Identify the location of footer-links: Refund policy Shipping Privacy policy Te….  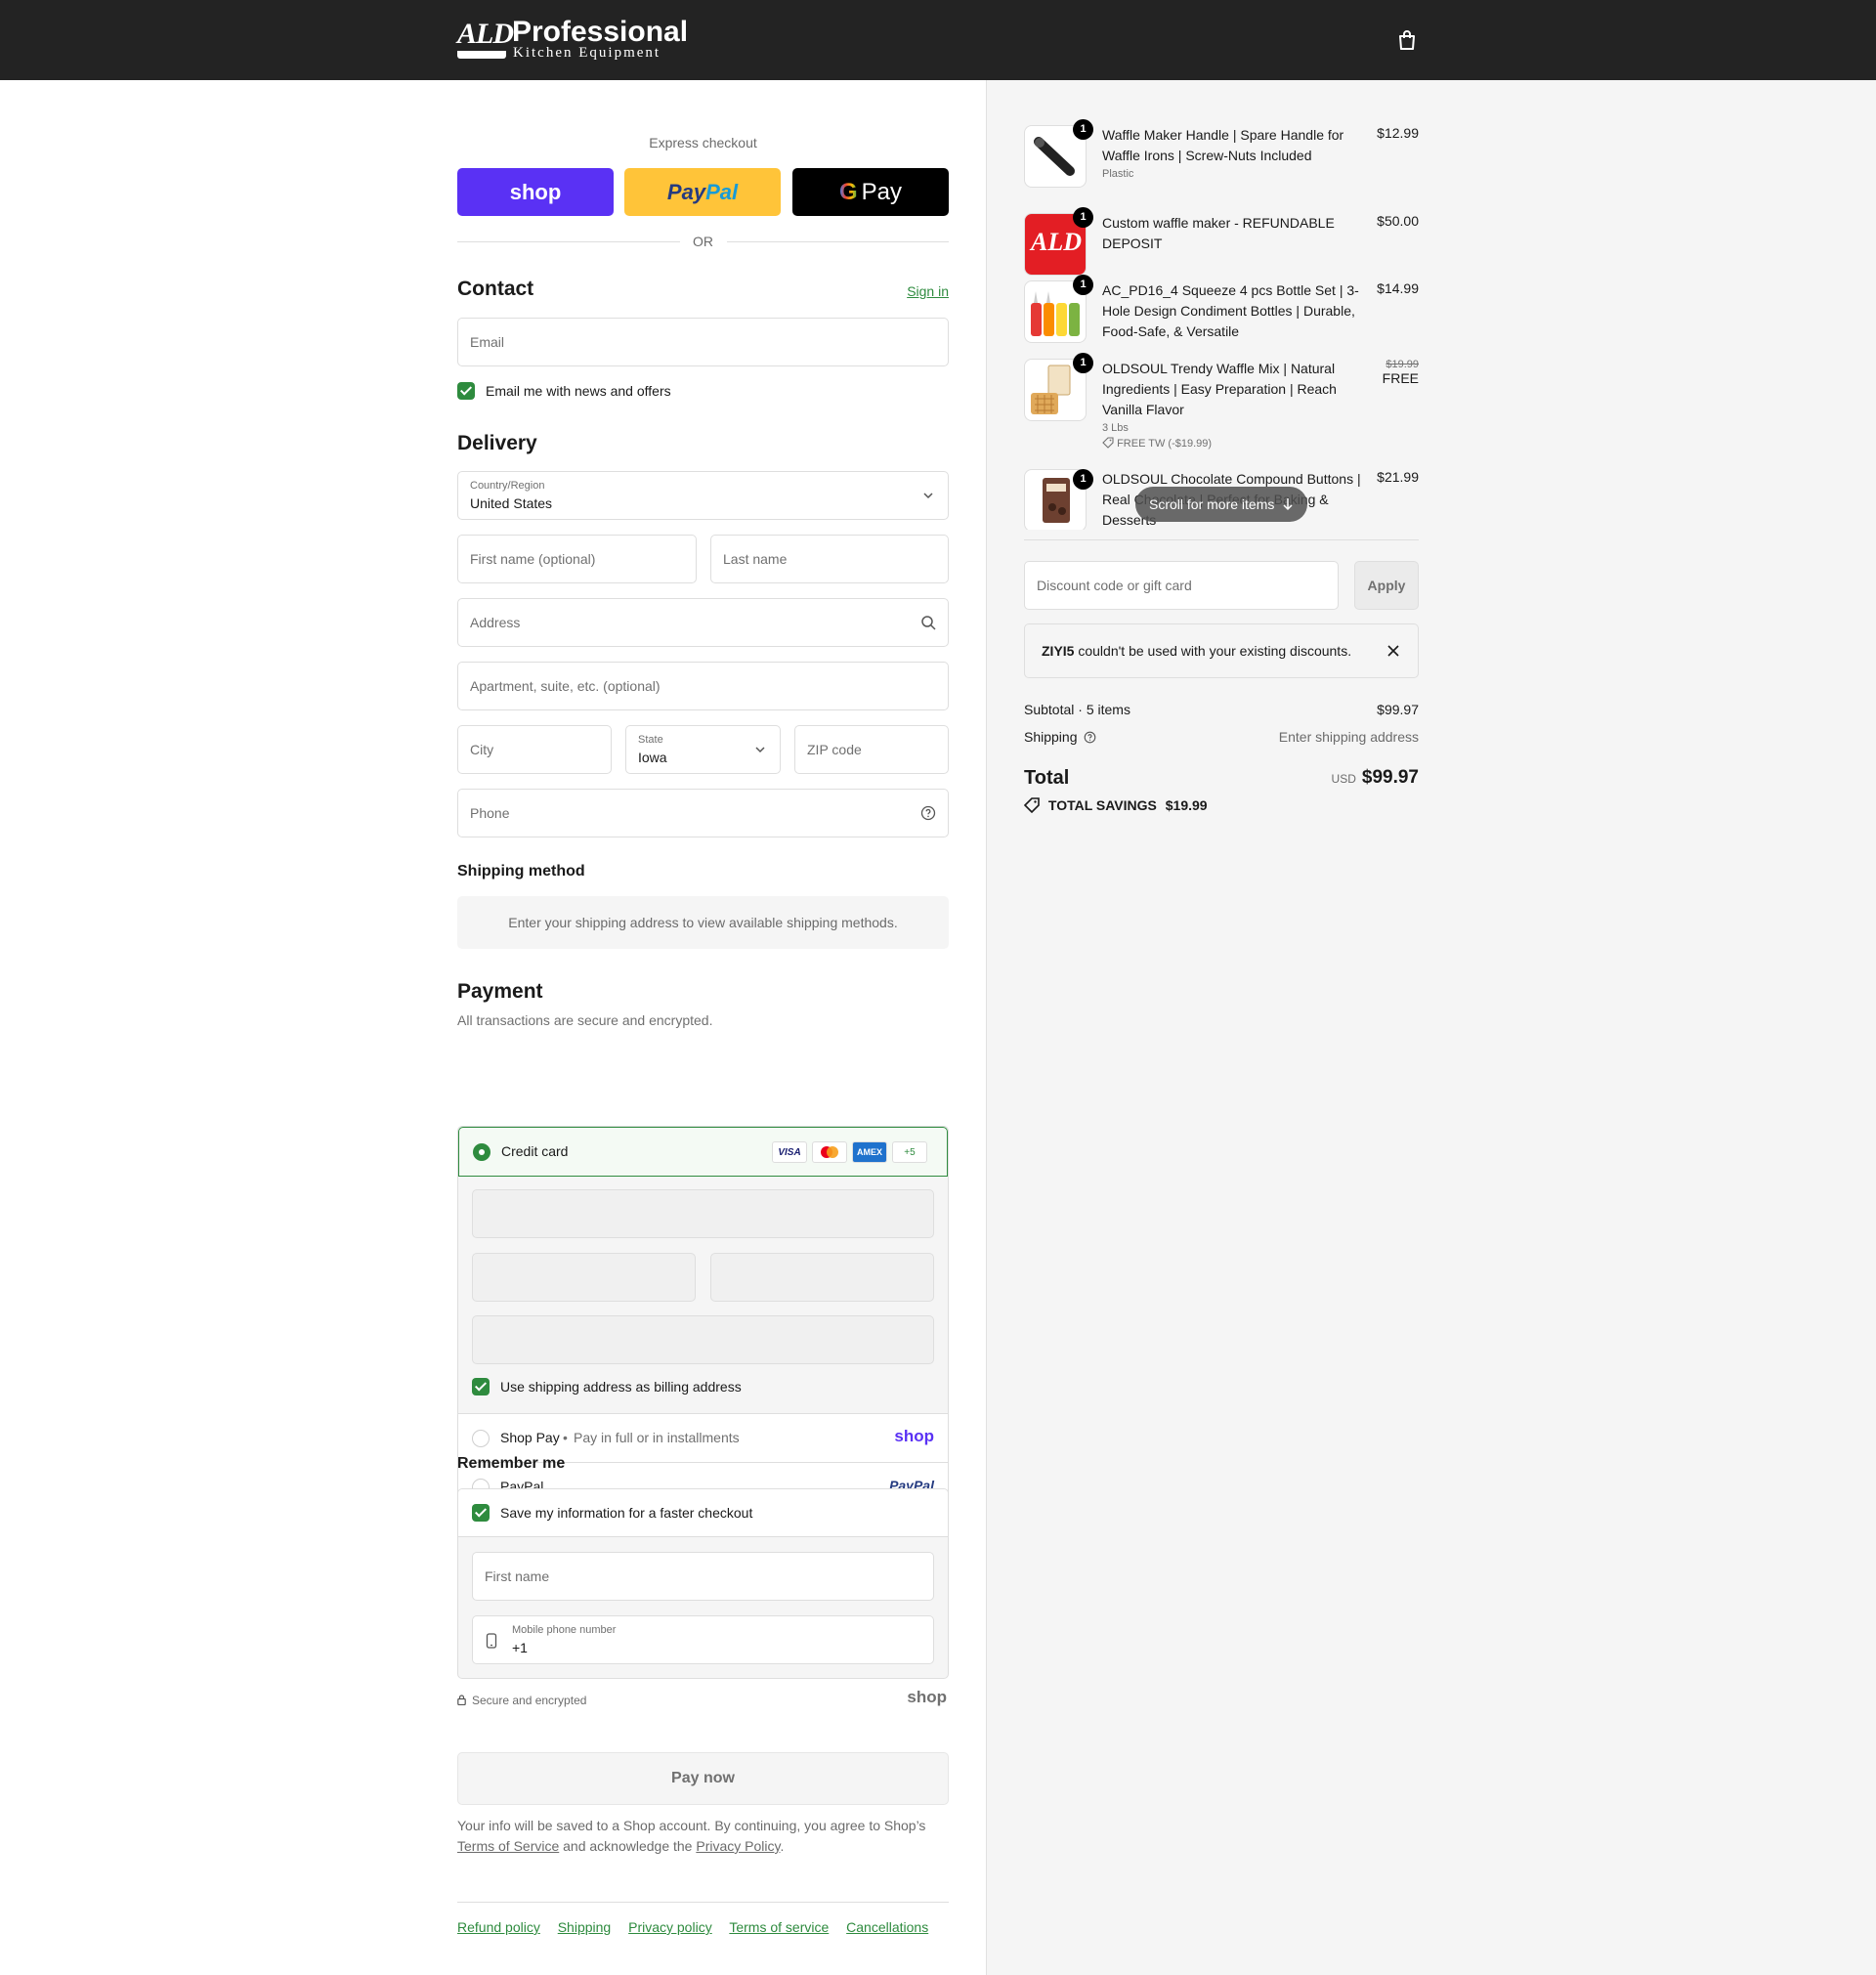
(699, 1927).